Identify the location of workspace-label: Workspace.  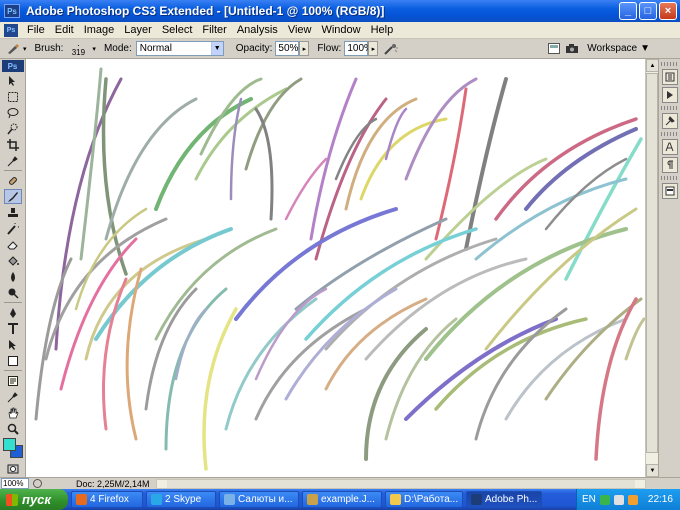
(612, 48).